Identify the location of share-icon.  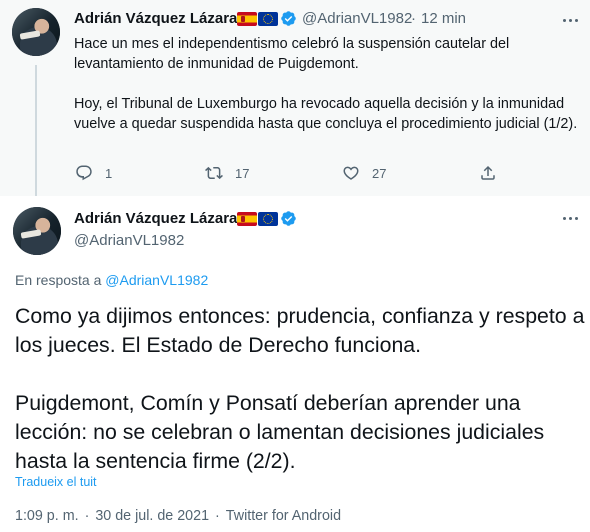
(488, 172).